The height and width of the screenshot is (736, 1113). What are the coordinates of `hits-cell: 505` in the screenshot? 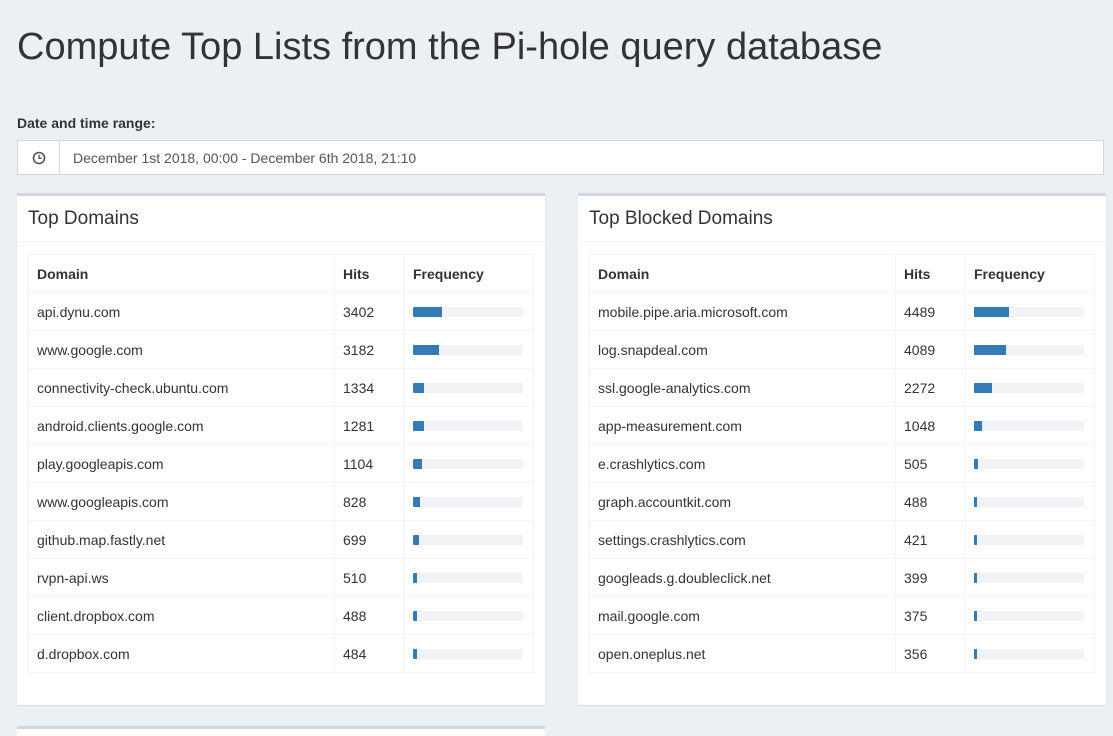 It's located at (930, 463).